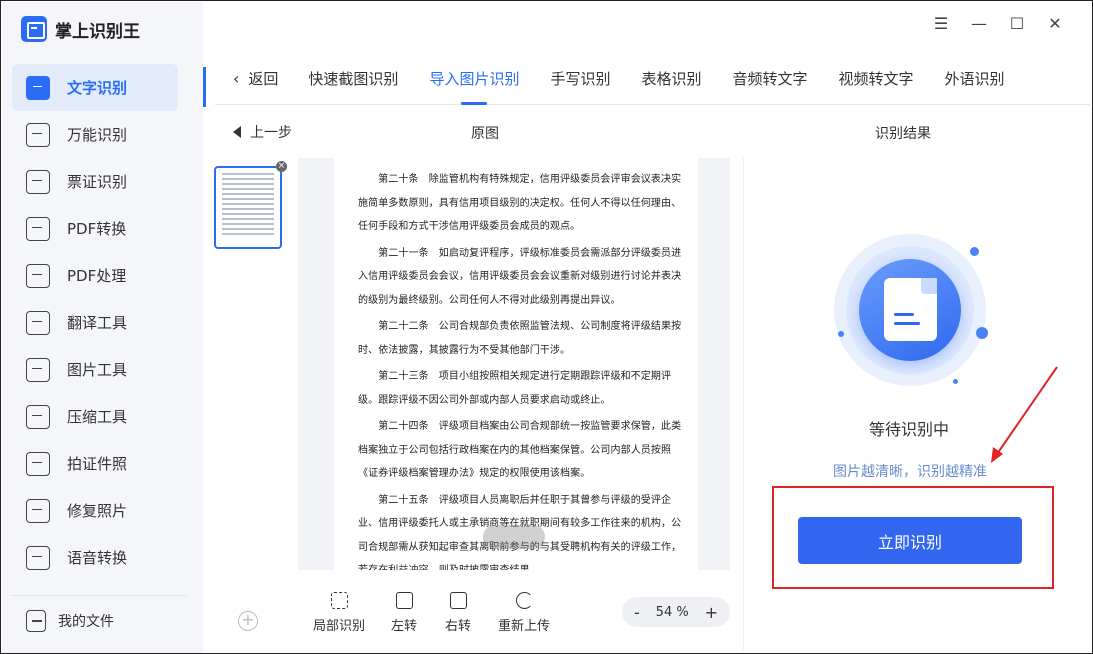  I want to click on tab-audio-to-text: 音频转文字, so click(769, 79).